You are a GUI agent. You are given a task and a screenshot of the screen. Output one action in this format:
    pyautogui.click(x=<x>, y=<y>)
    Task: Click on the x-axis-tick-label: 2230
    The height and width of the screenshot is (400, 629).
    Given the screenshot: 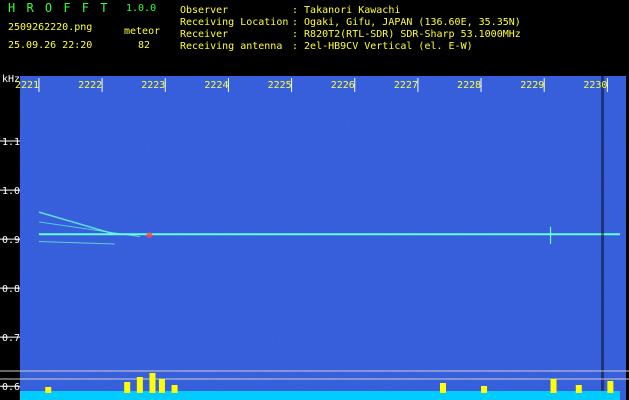 What is the action you would take?
    pyautogui.click(x=595, y=85)
    